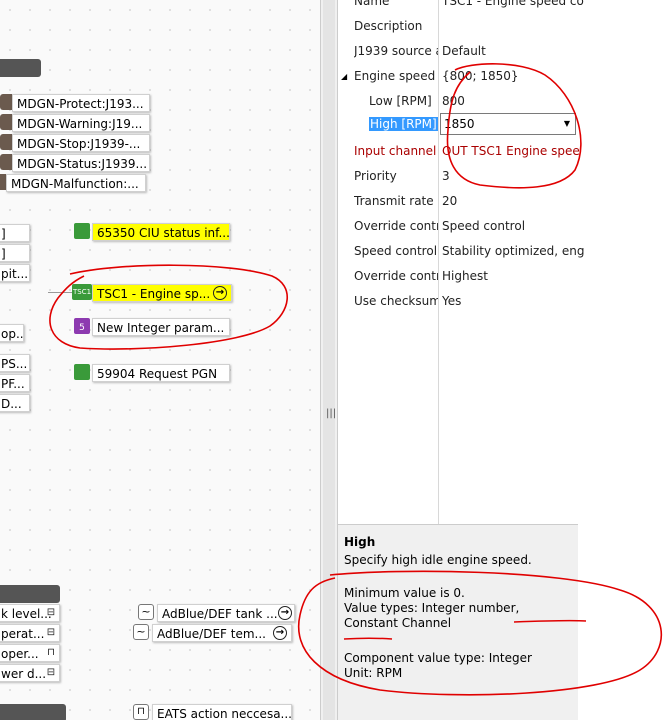 The image size is (670, 720). What do you see at coordinates (556, 201) in the screenshot?
I see `property-value: 20` at bounding box center [556, 201].